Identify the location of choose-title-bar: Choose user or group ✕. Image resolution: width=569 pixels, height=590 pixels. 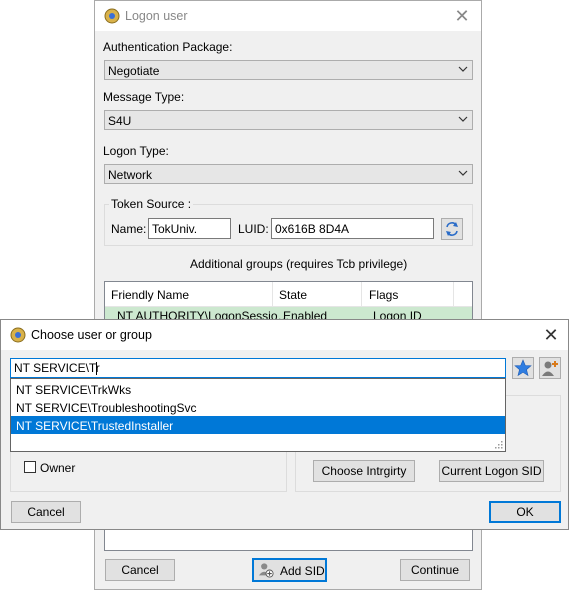
(284, 335).